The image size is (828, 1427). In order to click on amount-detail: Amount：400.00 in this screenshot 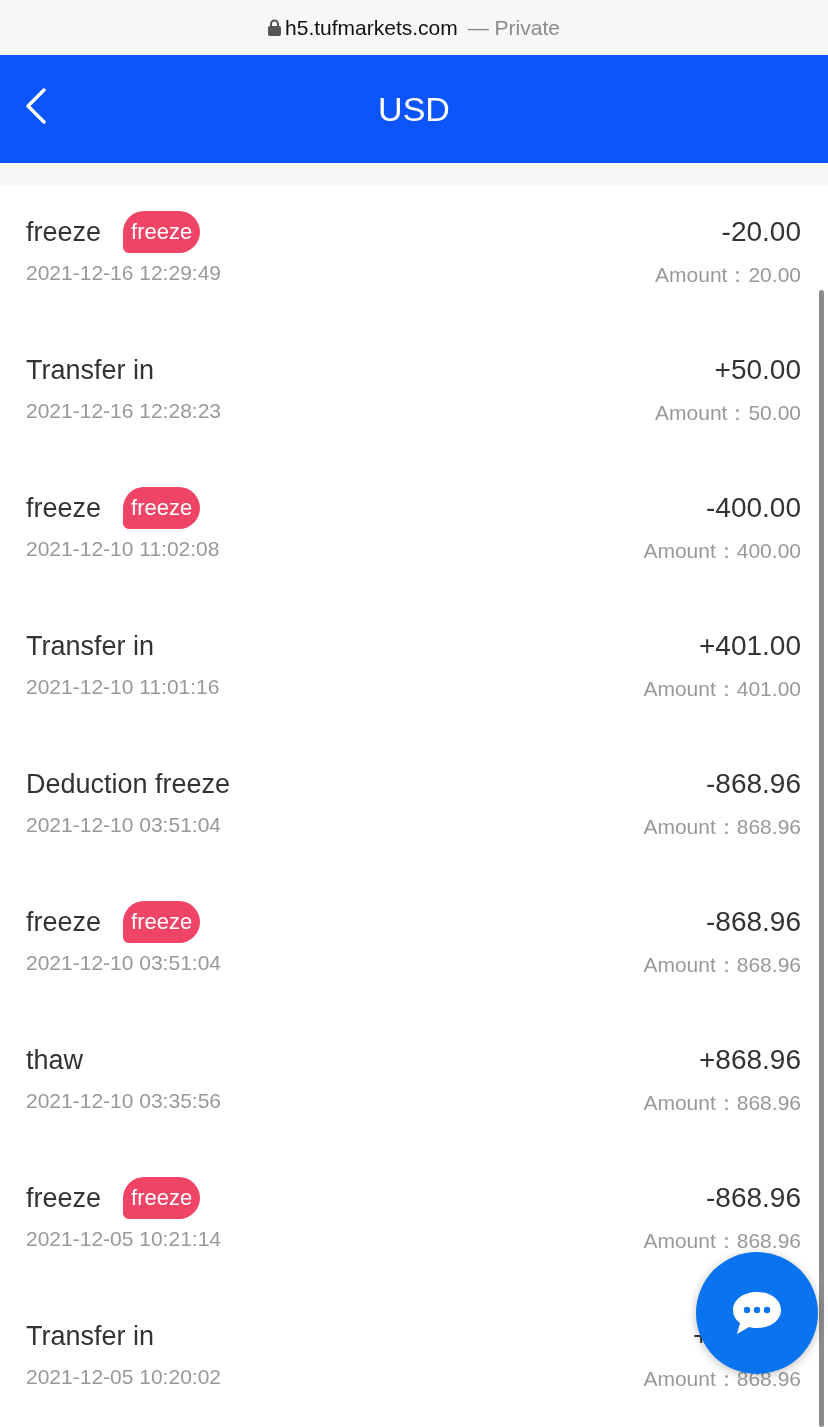, I will do `click(722, 551)`.